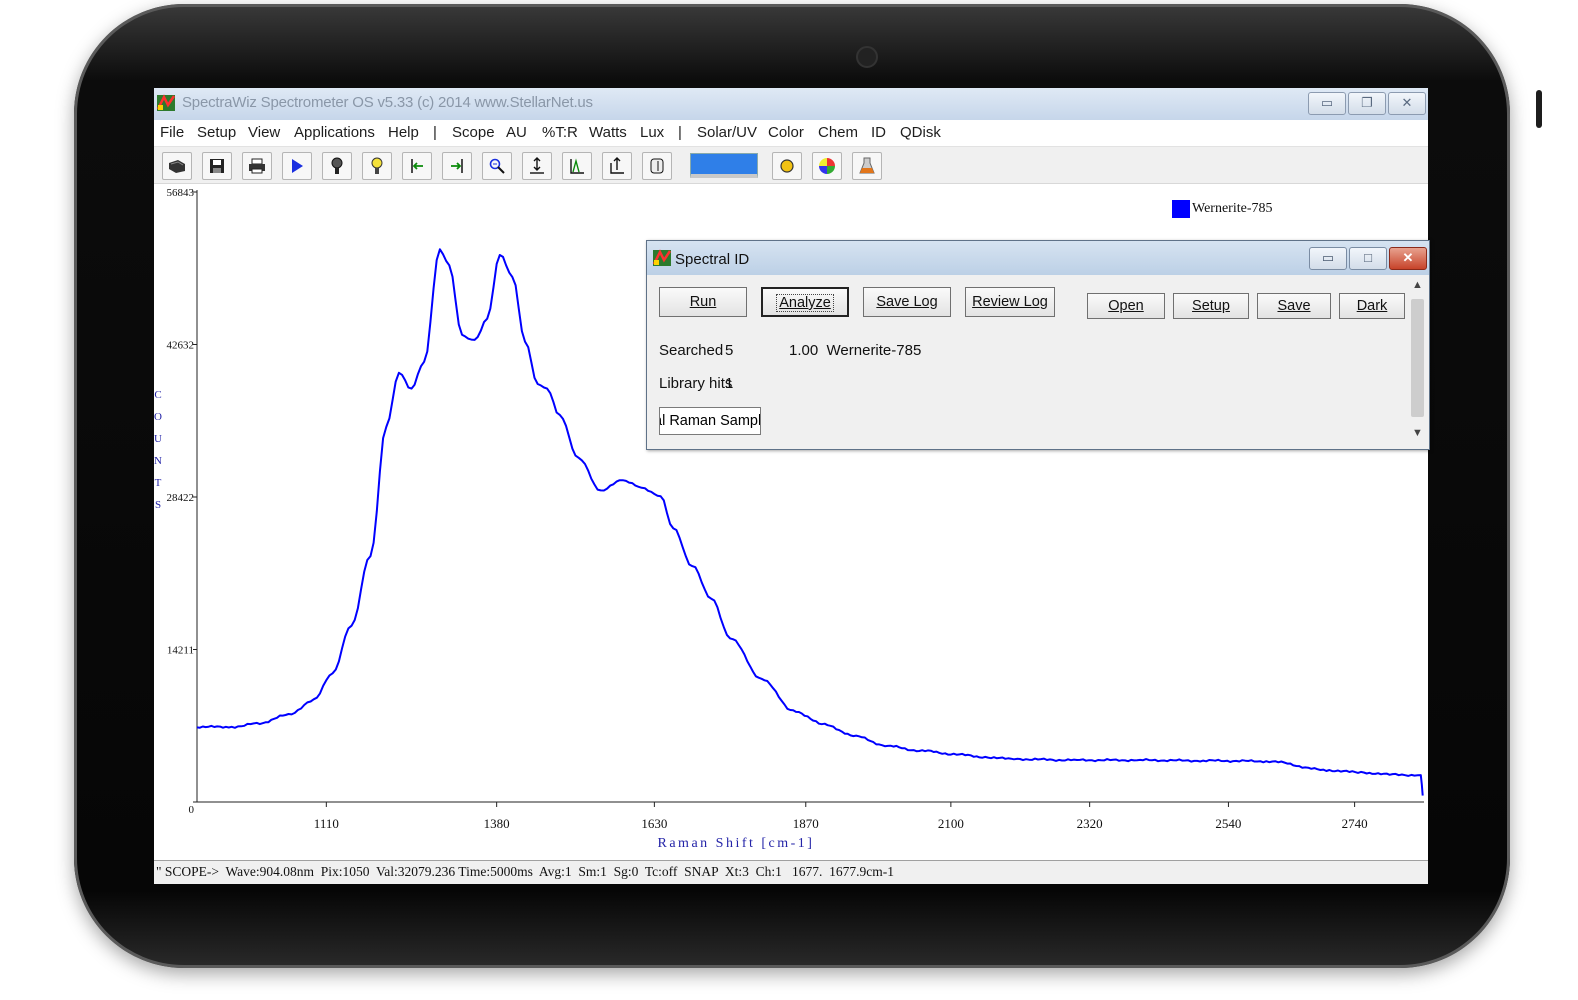 The width and height of the screenshot is (1578, 1000). Describe the element at coordinates (1417, 358) in the screenshot. I see `scroll-thumb` at that location.